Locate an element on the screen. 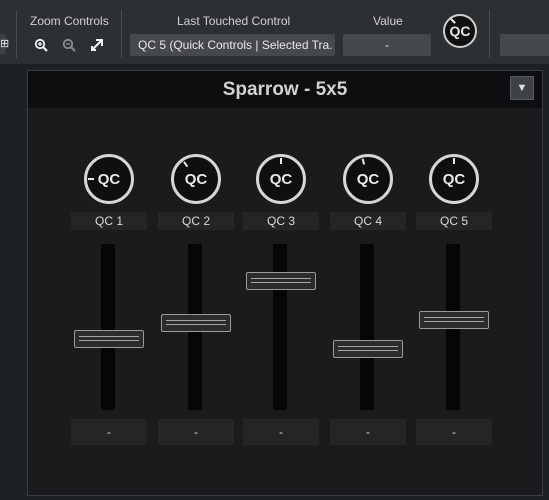 This screenshot has height=500, width=549. panel-title: Sparrow - 5x5 is located at coordinates (285, 89).